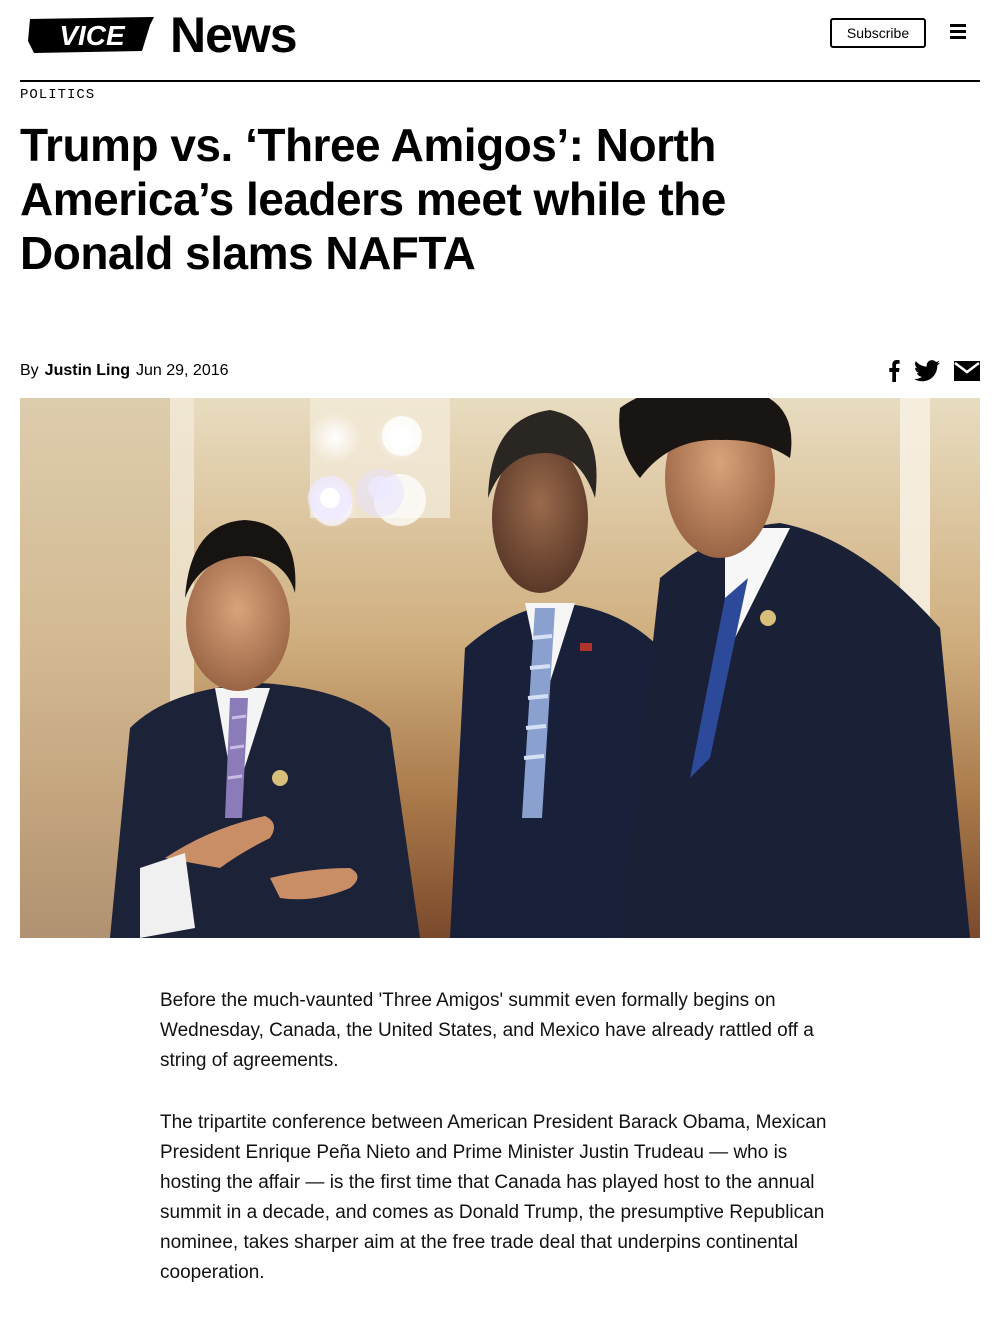 The height and width of the screenshot is (1320, 1000). What do you see at coordinates (182, 370) in the screenshot?
I see `publish-date: Jun 29, 2016` at bounding box center [182, 370].